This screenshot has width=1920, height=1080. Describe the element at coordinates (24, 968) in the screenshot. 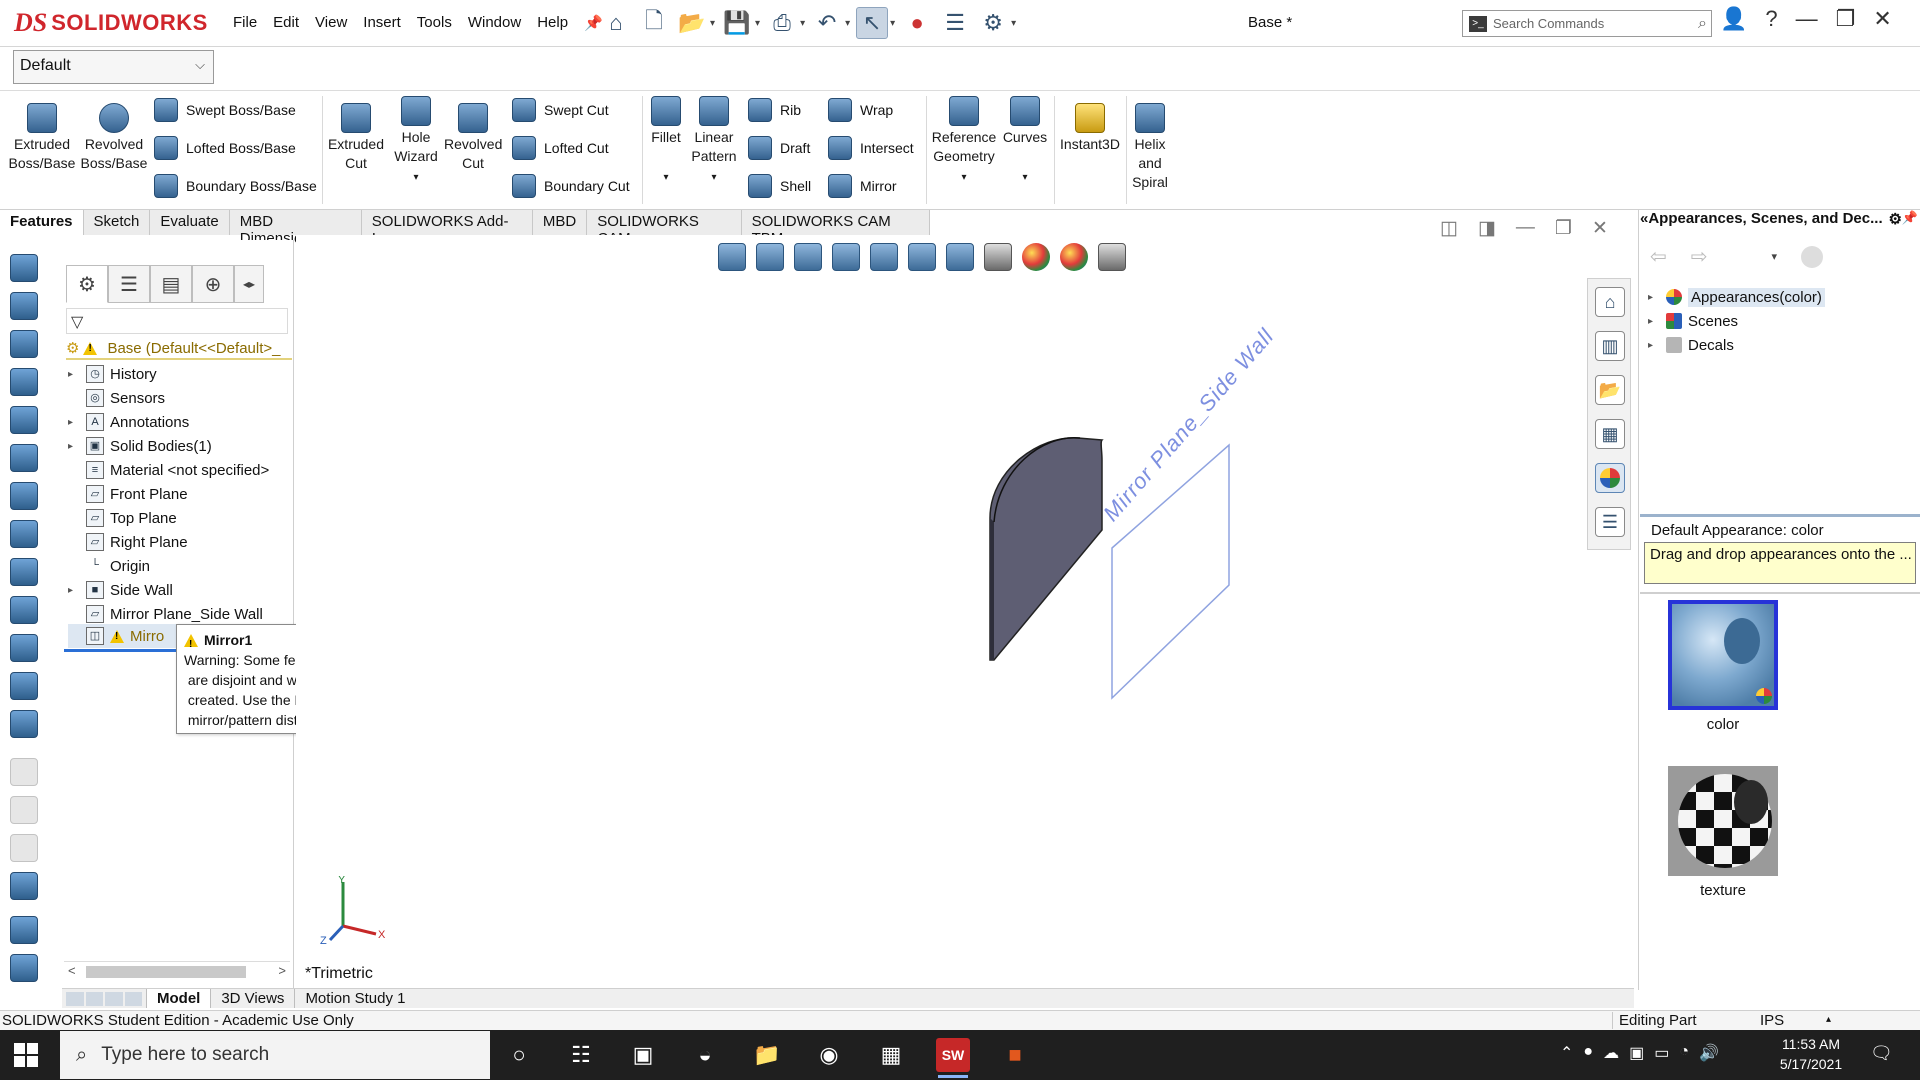

I see `curves-shortcut-icon` at that location.